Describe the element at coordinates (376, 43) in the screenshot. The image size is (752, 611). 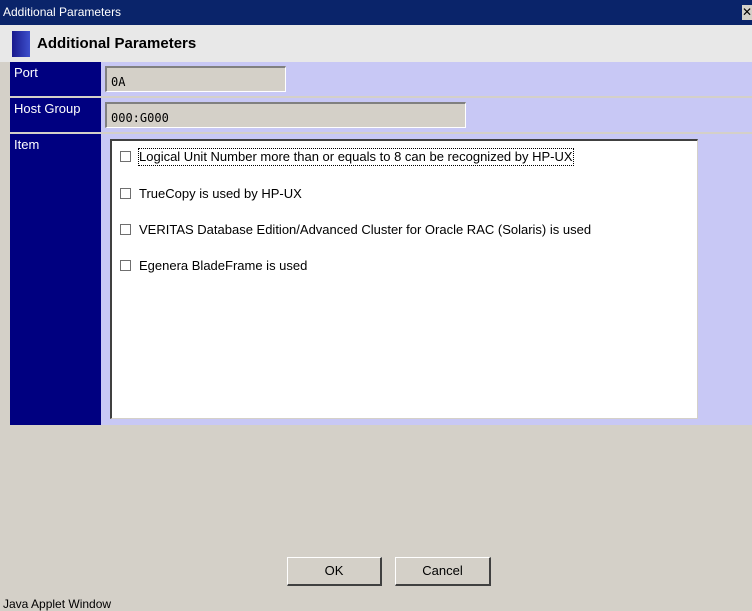
I see `panel-header: Additional Parameters` at that location.